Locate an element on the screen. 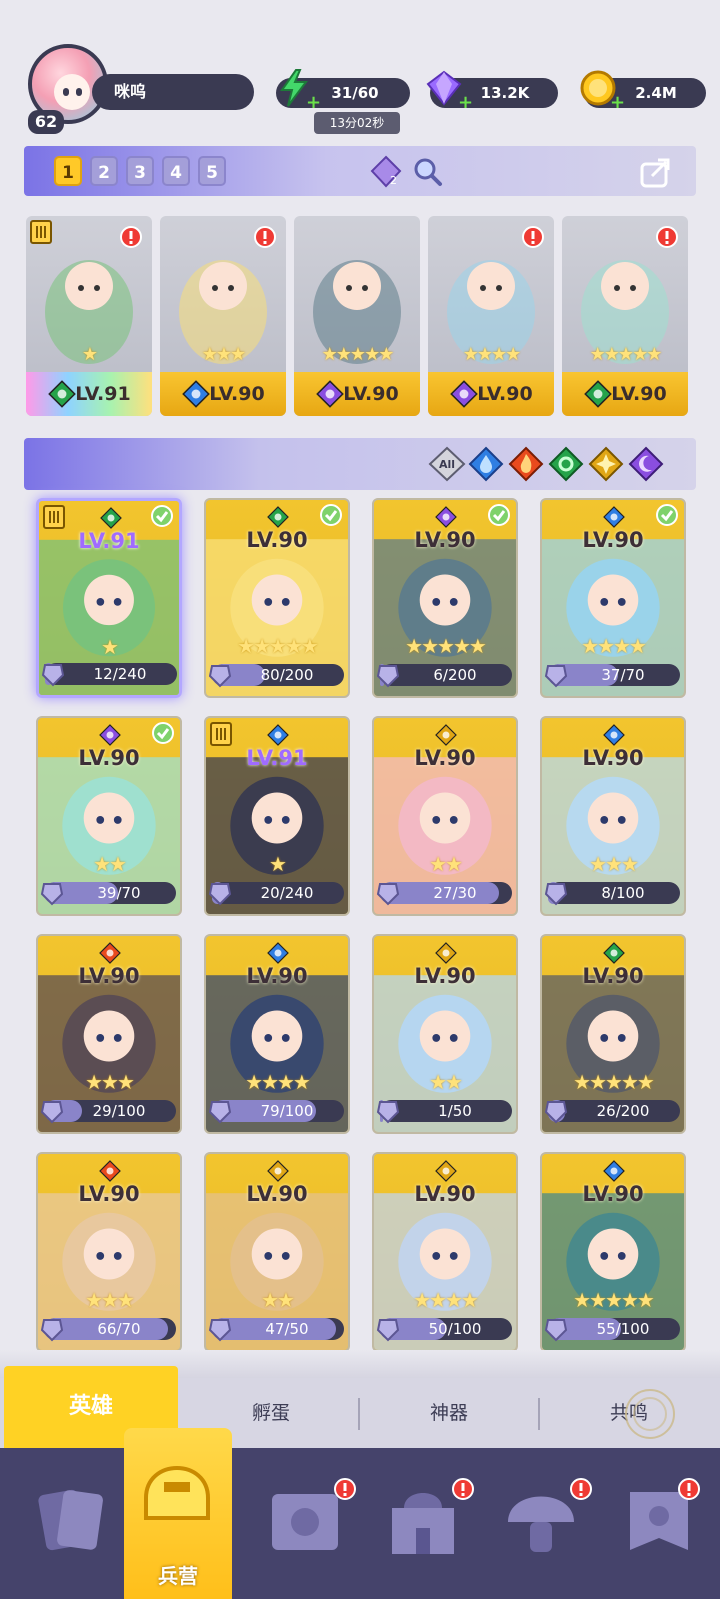 This screenshot has height=1599, width=720. filter-wind-icon is located at coordinates (566, 464).